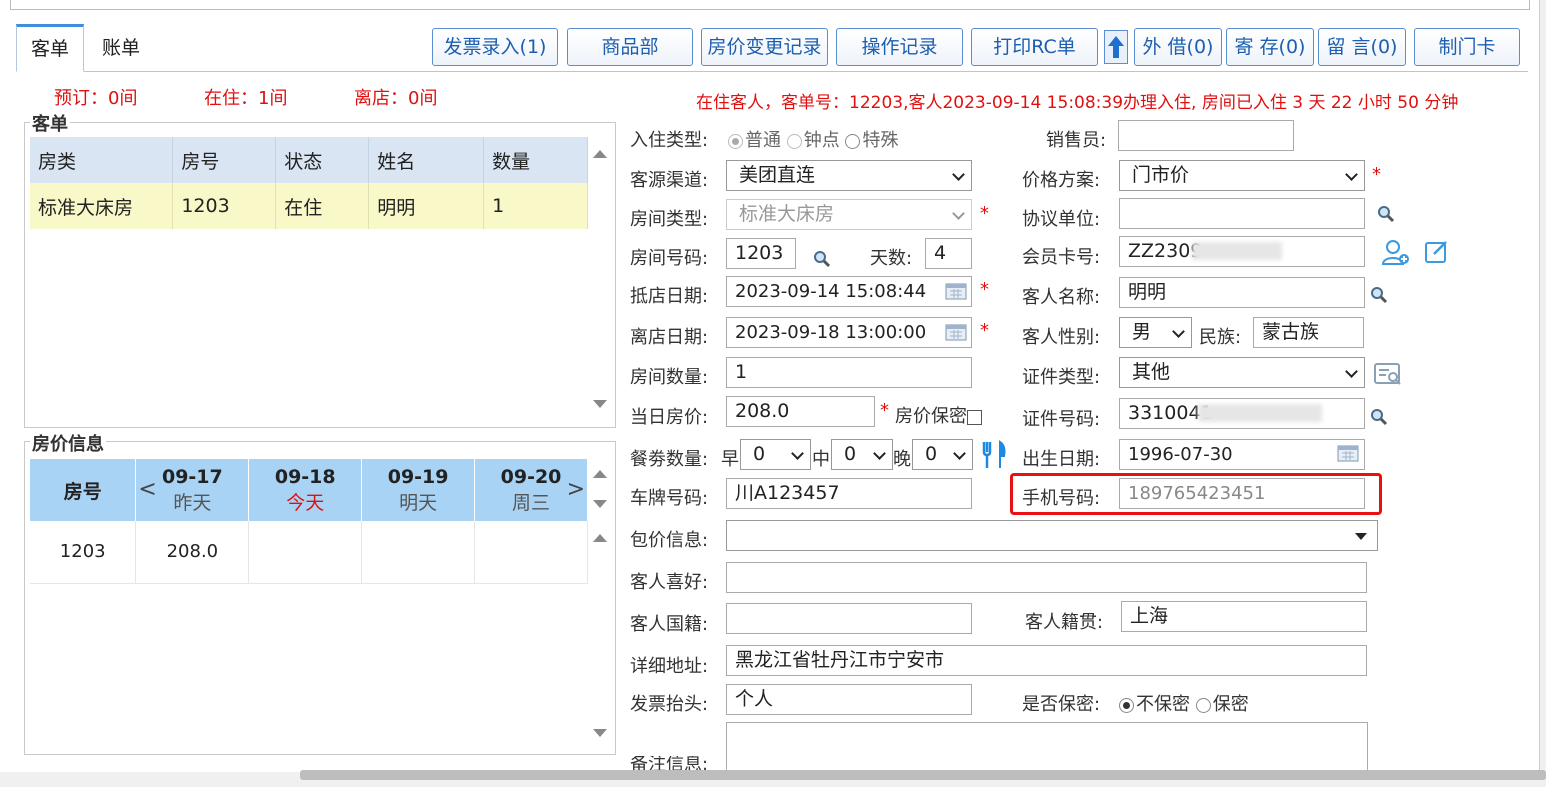 This screenshot has height=787, width=1546. I want to click on checkin-type-group: 普通 钟点 特殊, so click(813, 139).